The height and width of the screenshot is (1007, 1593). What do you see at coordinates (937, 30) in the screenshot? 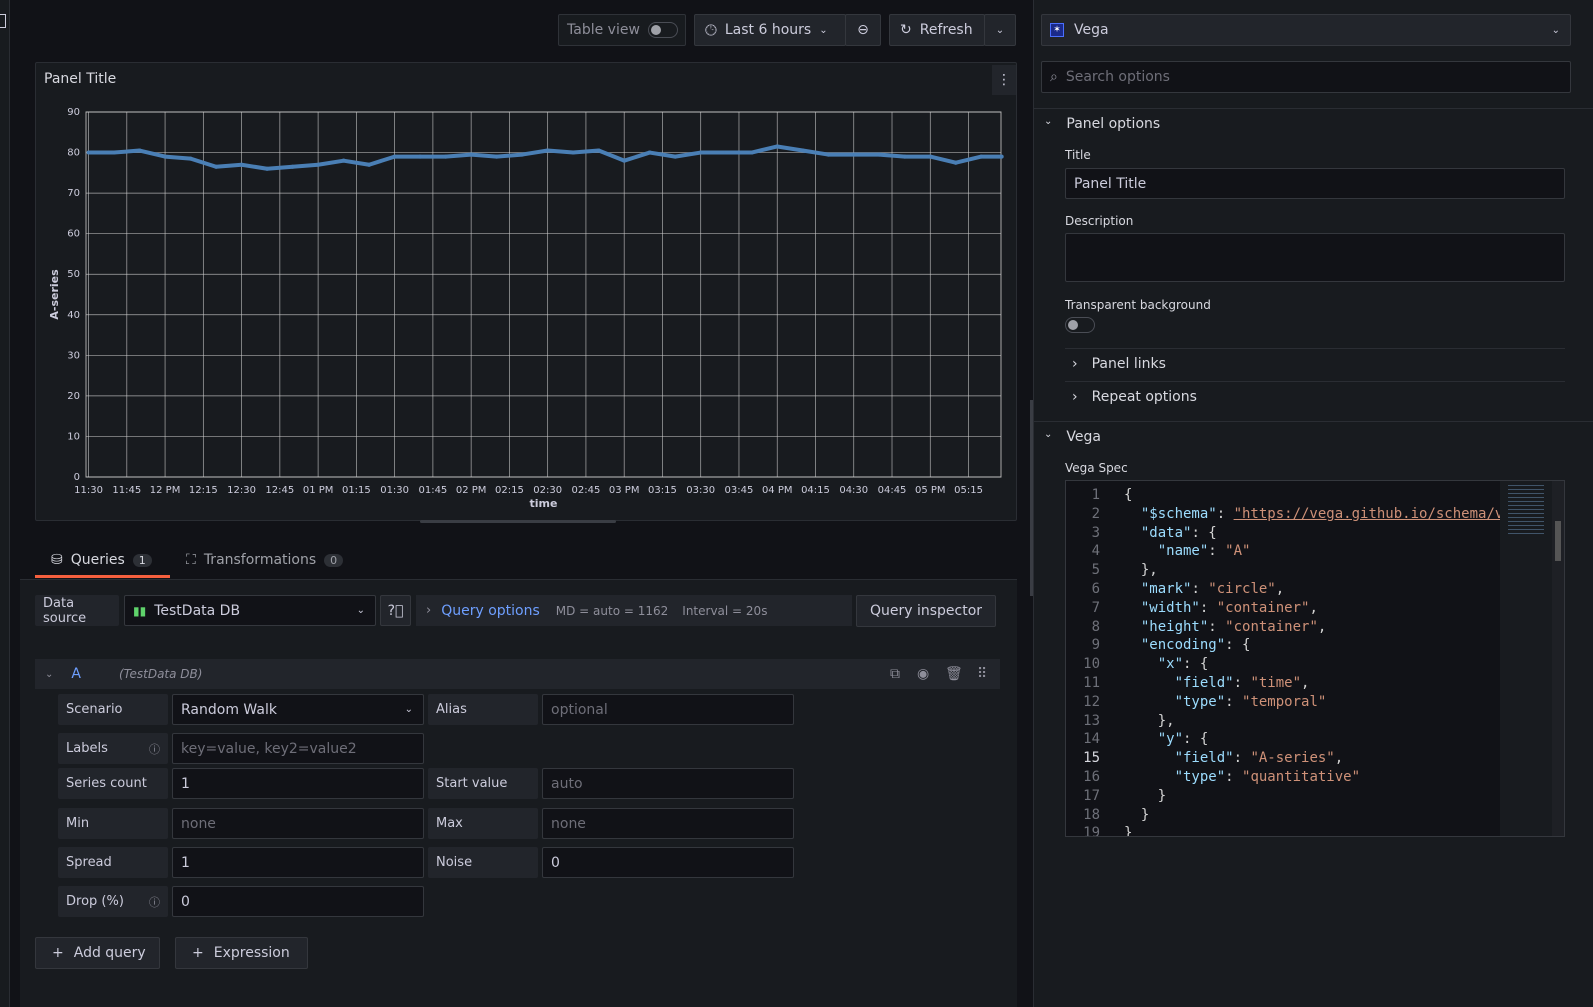
I see `refresh-button: ↻ Refresh` at bounding box center [937, 30].